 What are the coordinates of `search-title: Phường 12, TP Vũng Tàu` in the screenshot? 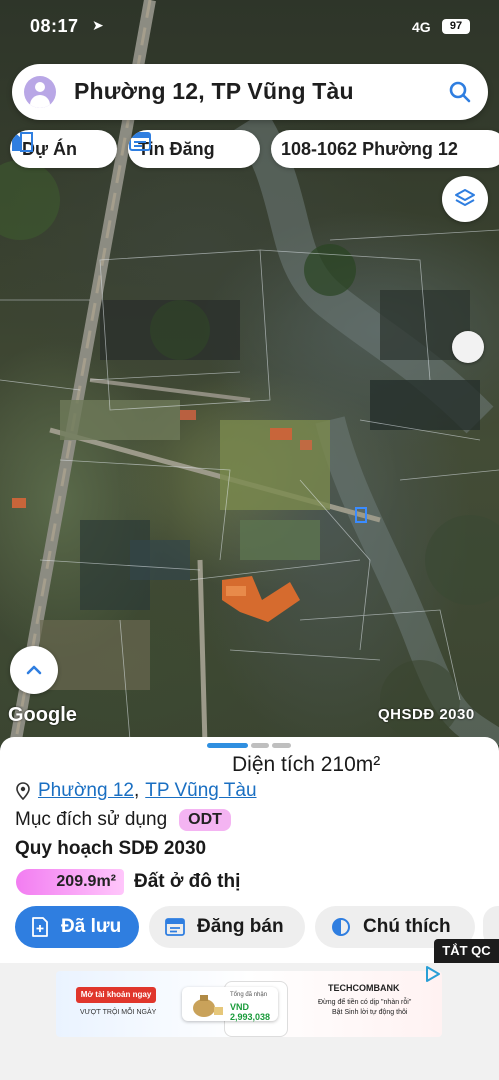 It's located at (214, 91).